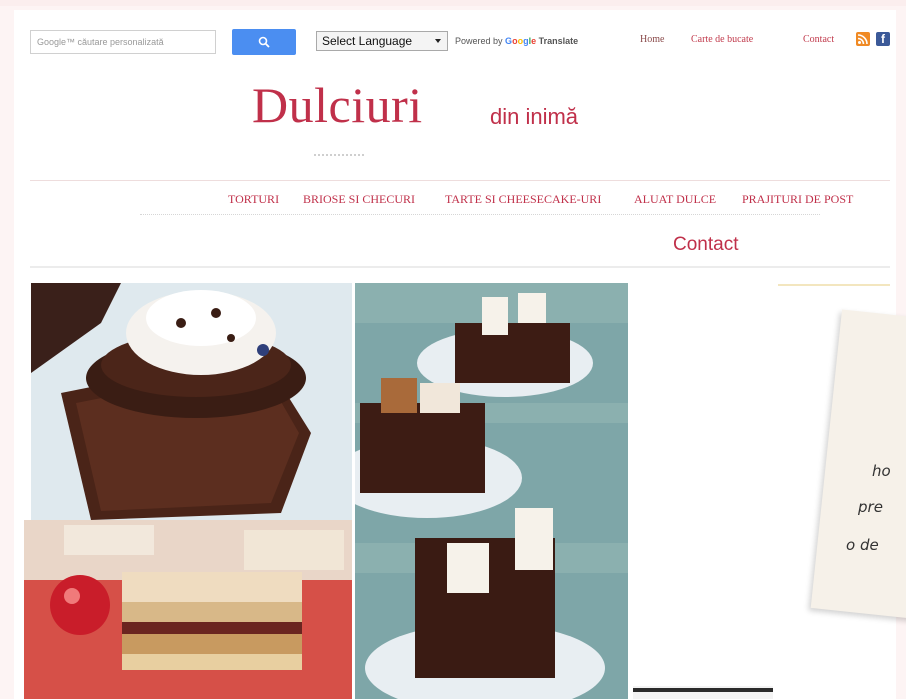  What do you see at coordinates (863, 39) in the screenshot?
I see `rss-icon` at bounding box center [863, 39].